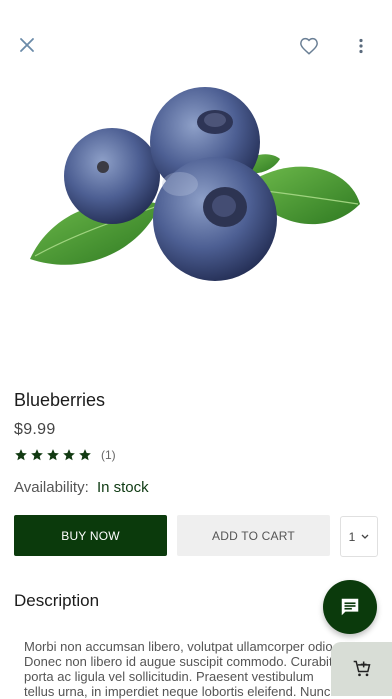 The width and height of the screenshot is (392, 699). I want to click on rating: (1), so click(65, 455).